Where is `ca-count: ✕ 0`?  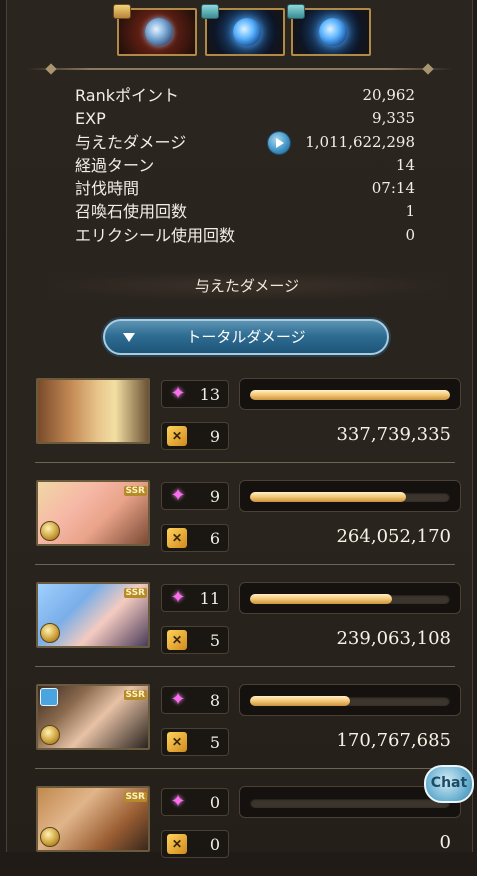 ca-count: ✕ 0 is located at coordinates (195, 844).